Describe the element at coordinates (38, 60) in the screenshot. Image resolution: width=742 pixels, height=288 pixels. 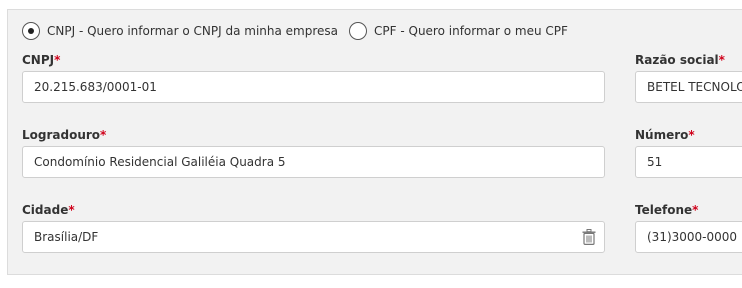
I see `cnpj-label-text: CNPJ` at that location.